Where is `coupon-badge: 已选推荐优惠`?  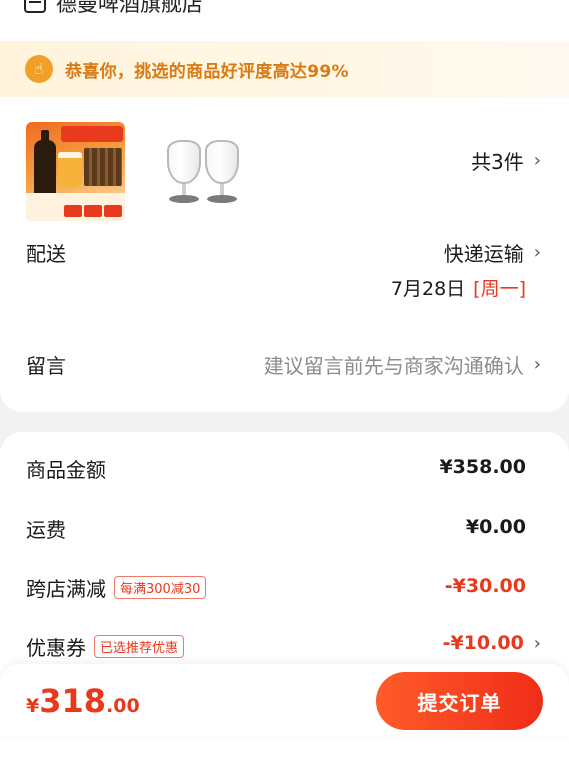 coupon-badge: 已选推荐优惠 is located at coordinates (139, 646).